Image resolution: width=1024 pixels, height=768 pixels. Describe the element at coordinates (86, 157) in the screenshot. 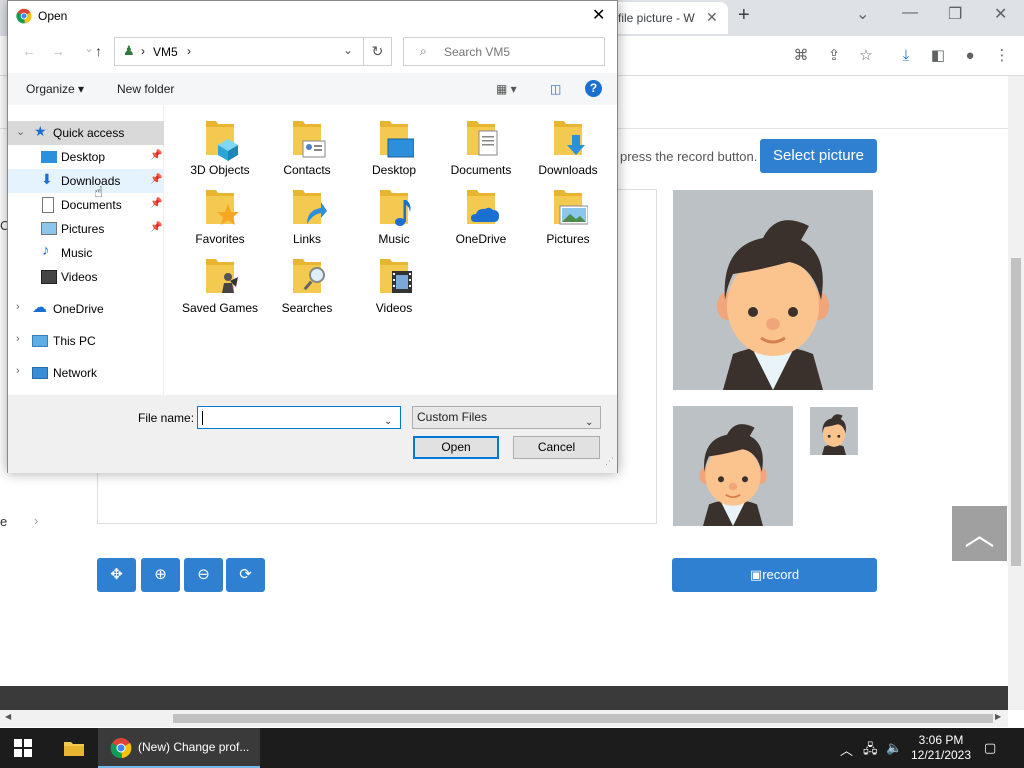

I see `nav-item-desktop: Desktop 📌` at that location.